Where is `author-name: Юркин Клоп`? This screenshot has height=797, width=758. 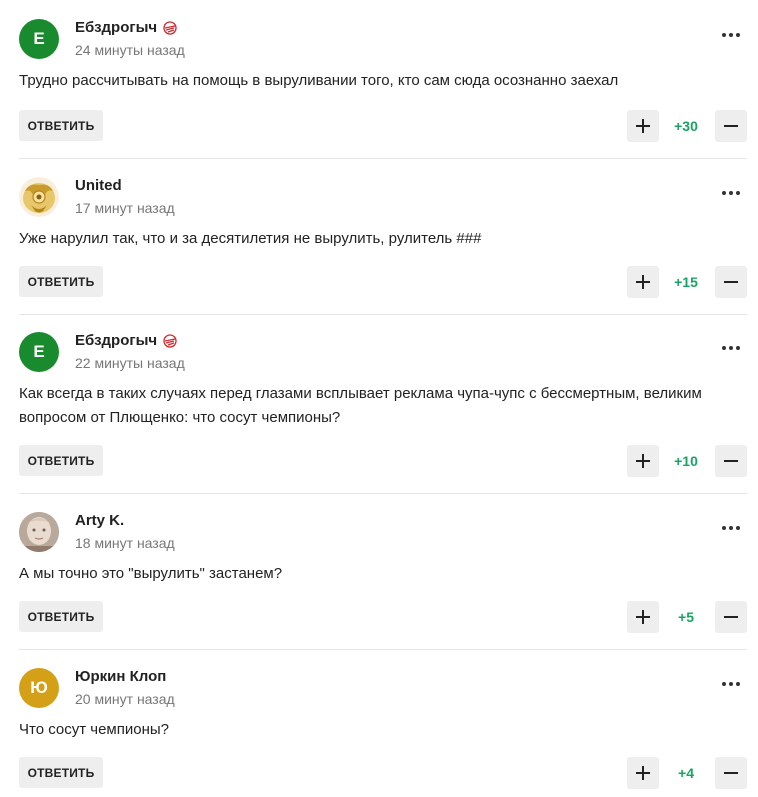
author-name: Юркин Клоп is located at coordinates (120, 677).